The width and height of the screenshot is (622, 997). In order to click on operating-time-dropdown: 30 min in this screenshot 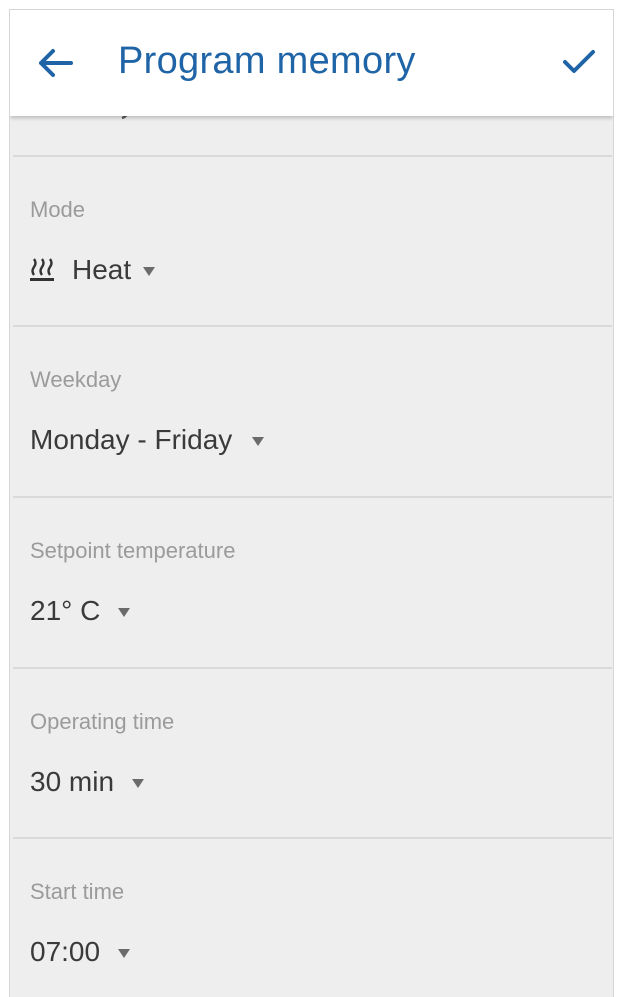, I will do `click(87, 782)`.